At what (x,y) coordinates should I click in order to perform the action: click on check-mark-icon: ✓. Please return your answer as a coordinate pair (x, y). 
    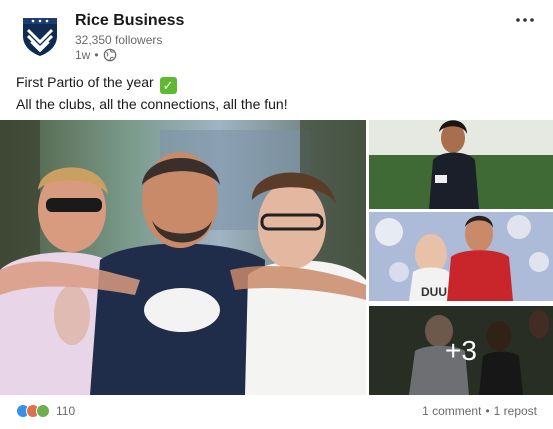
    Looking at the image, I should click on (168, 85).